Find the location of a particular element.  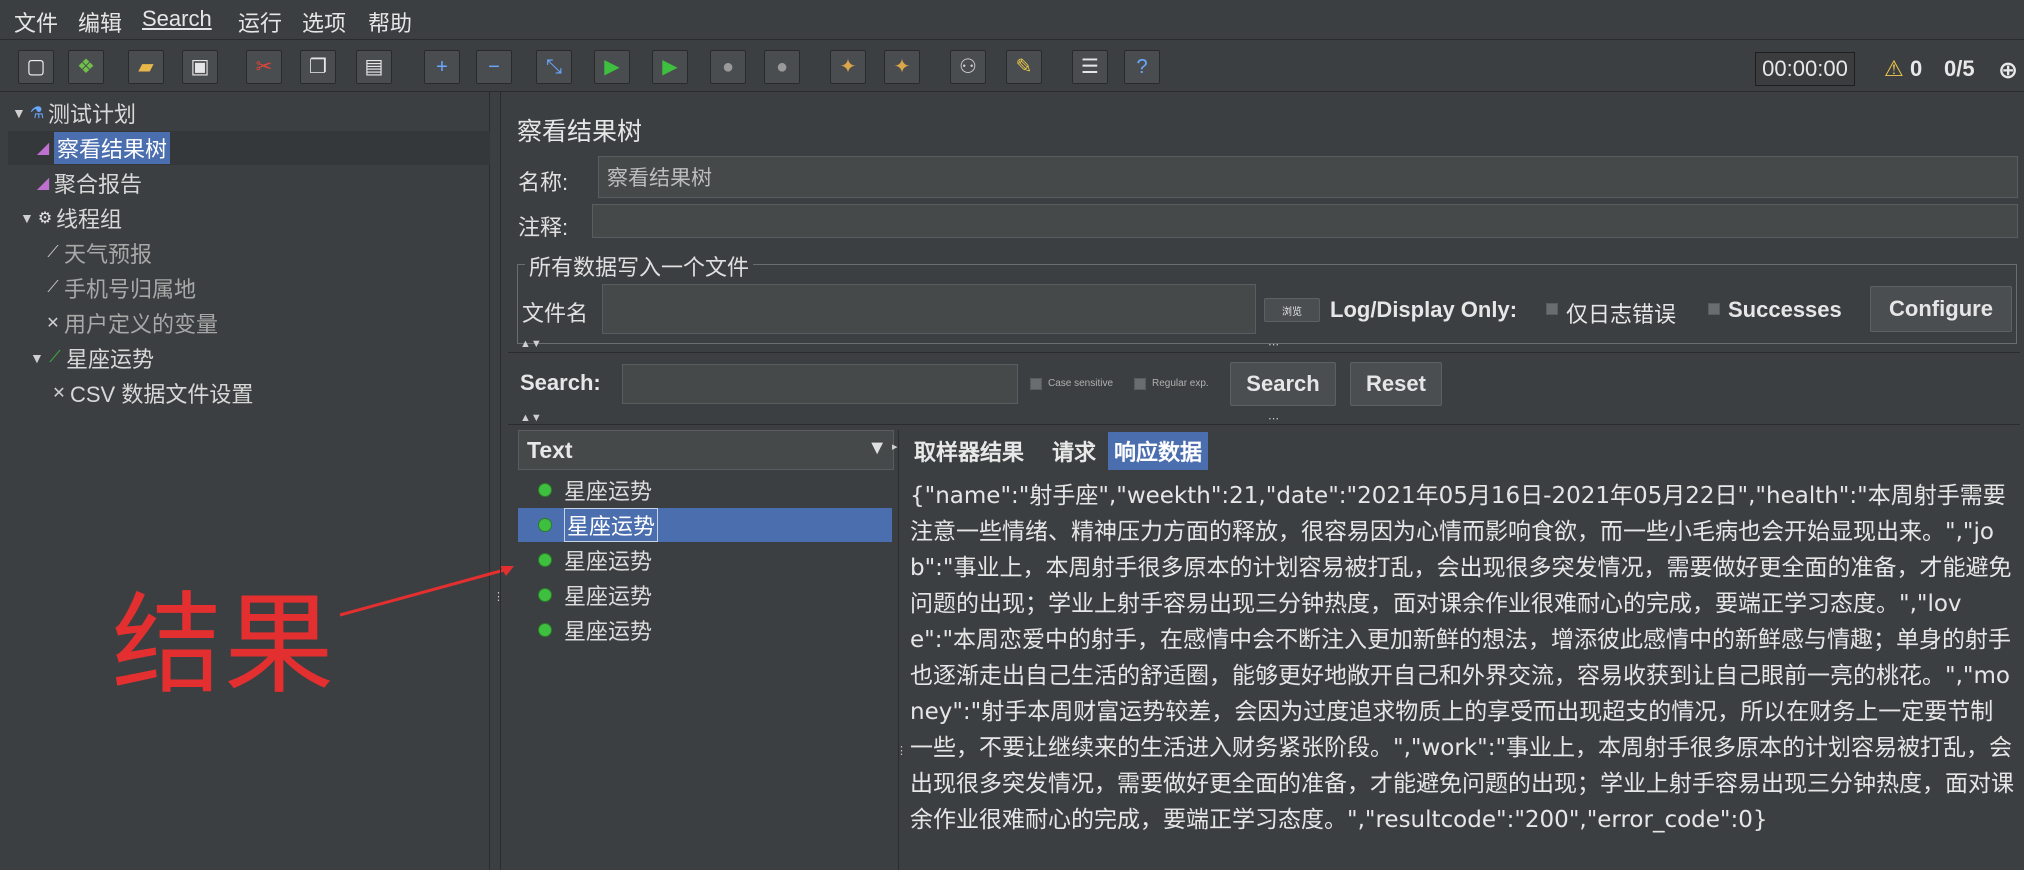

tree-item-label: 用户定义的变量 is located at coordinates (141, 324).